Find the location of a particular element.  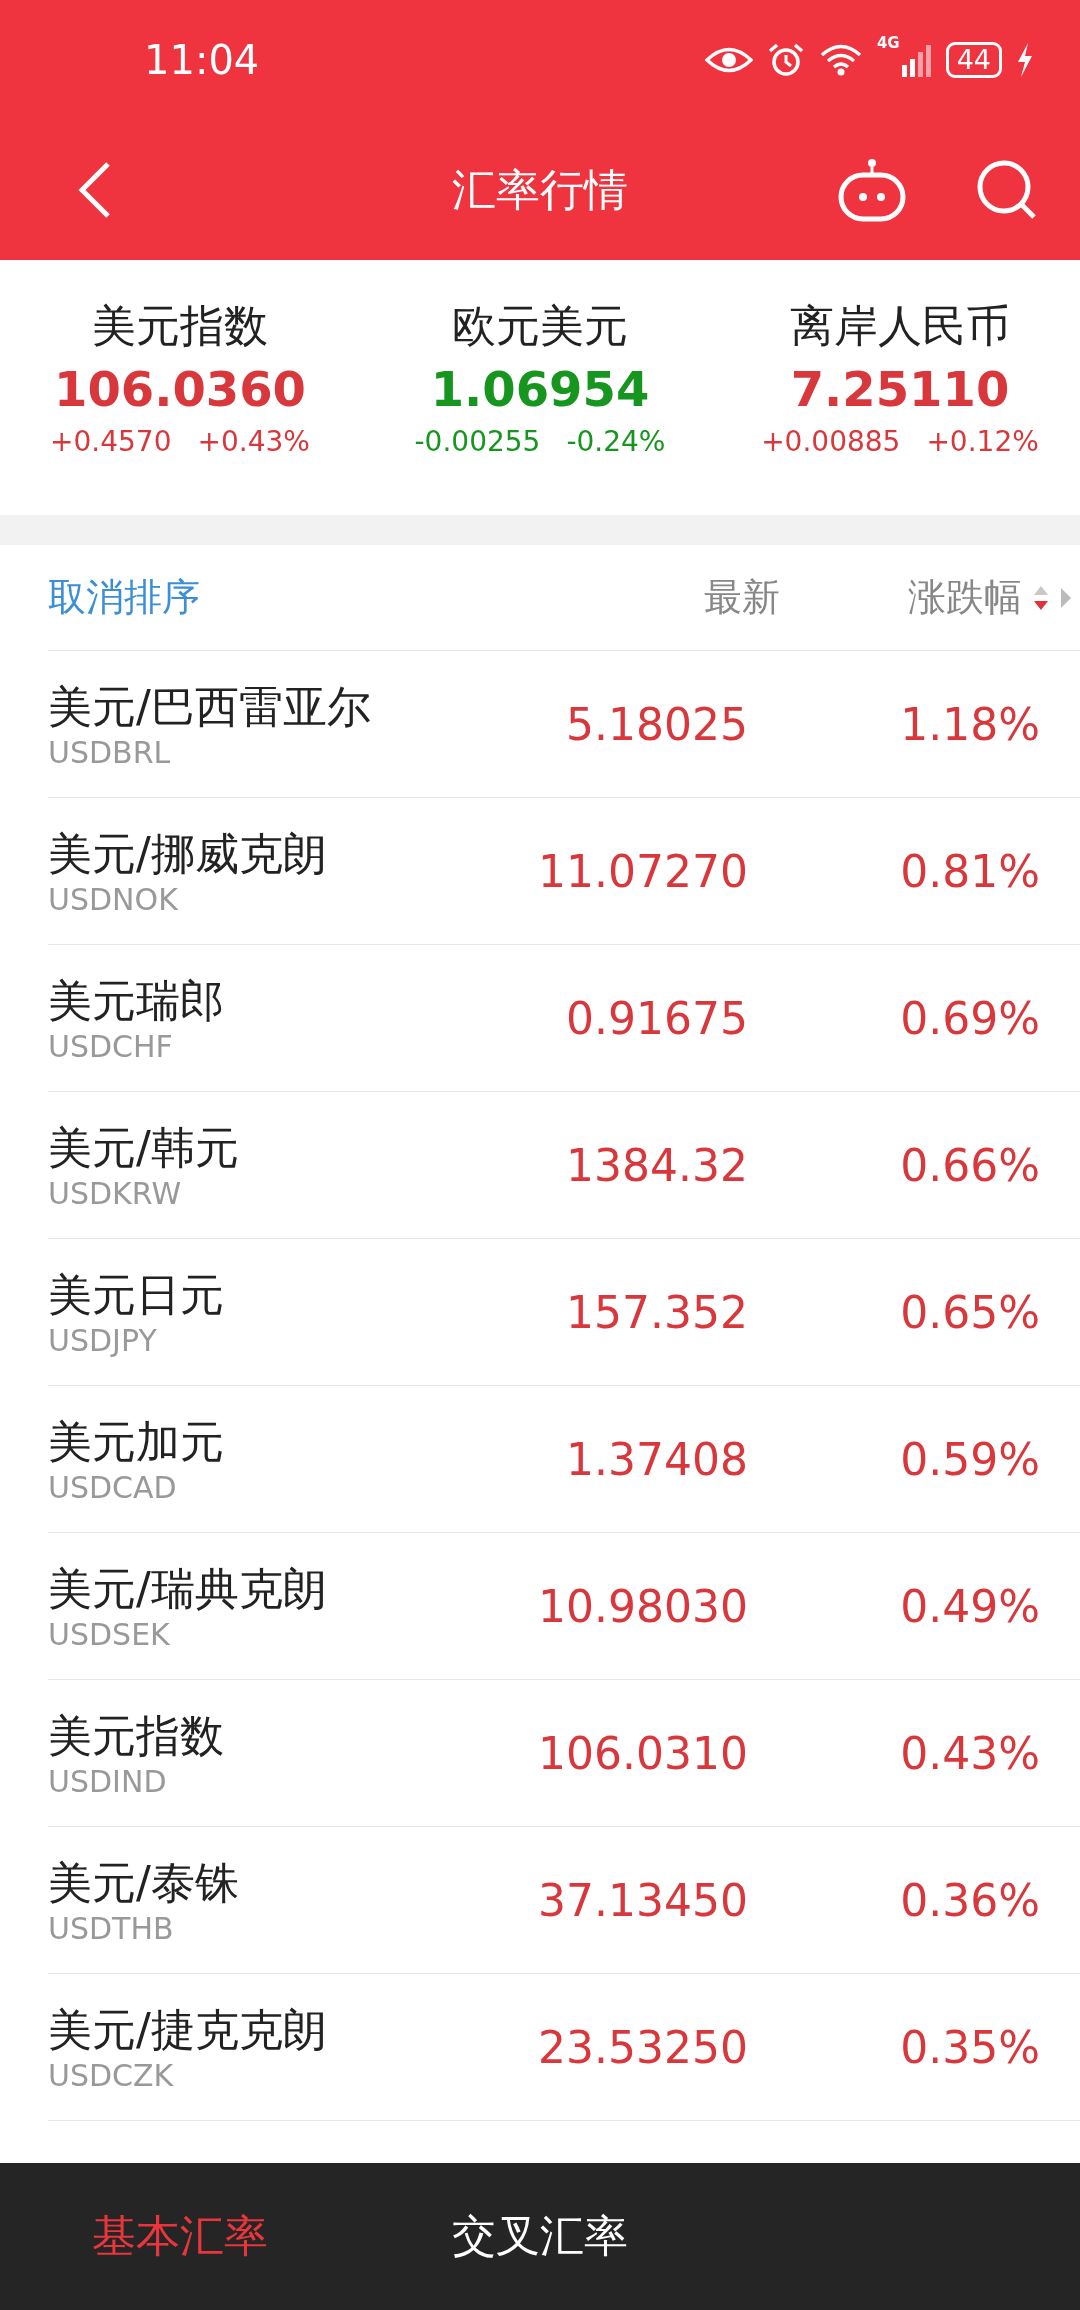

change-percent: 1.18% is located at coordinates (969, 724).